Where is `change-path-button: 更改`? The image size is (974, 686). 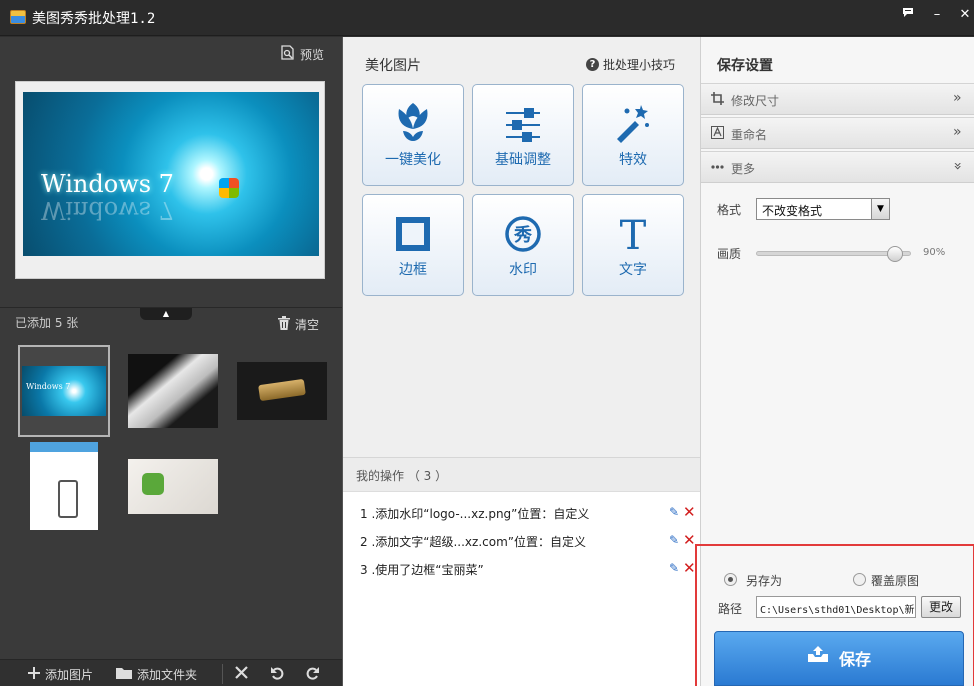
change-path-button: 更改 is located at coordinates (941, 607).